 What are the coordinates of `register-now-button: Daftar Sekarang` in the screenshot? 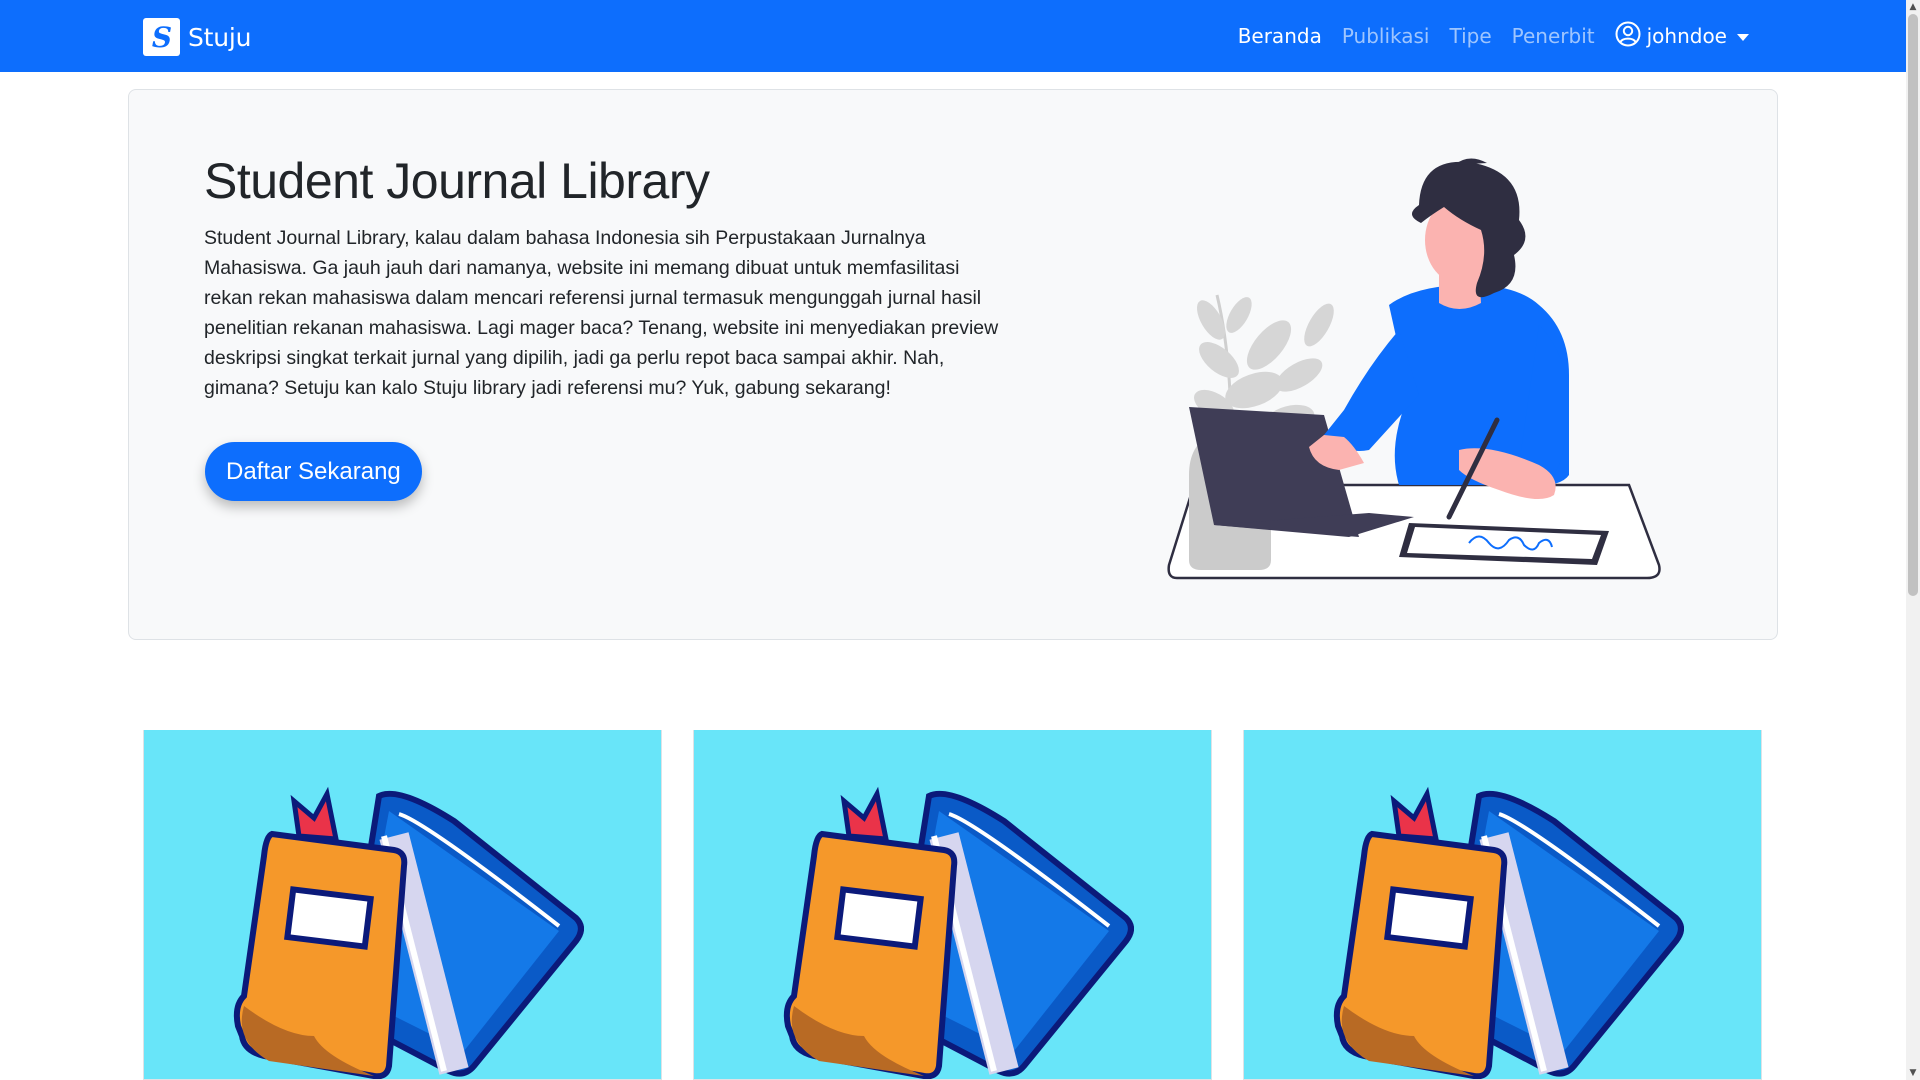 It's located at (313, 471).